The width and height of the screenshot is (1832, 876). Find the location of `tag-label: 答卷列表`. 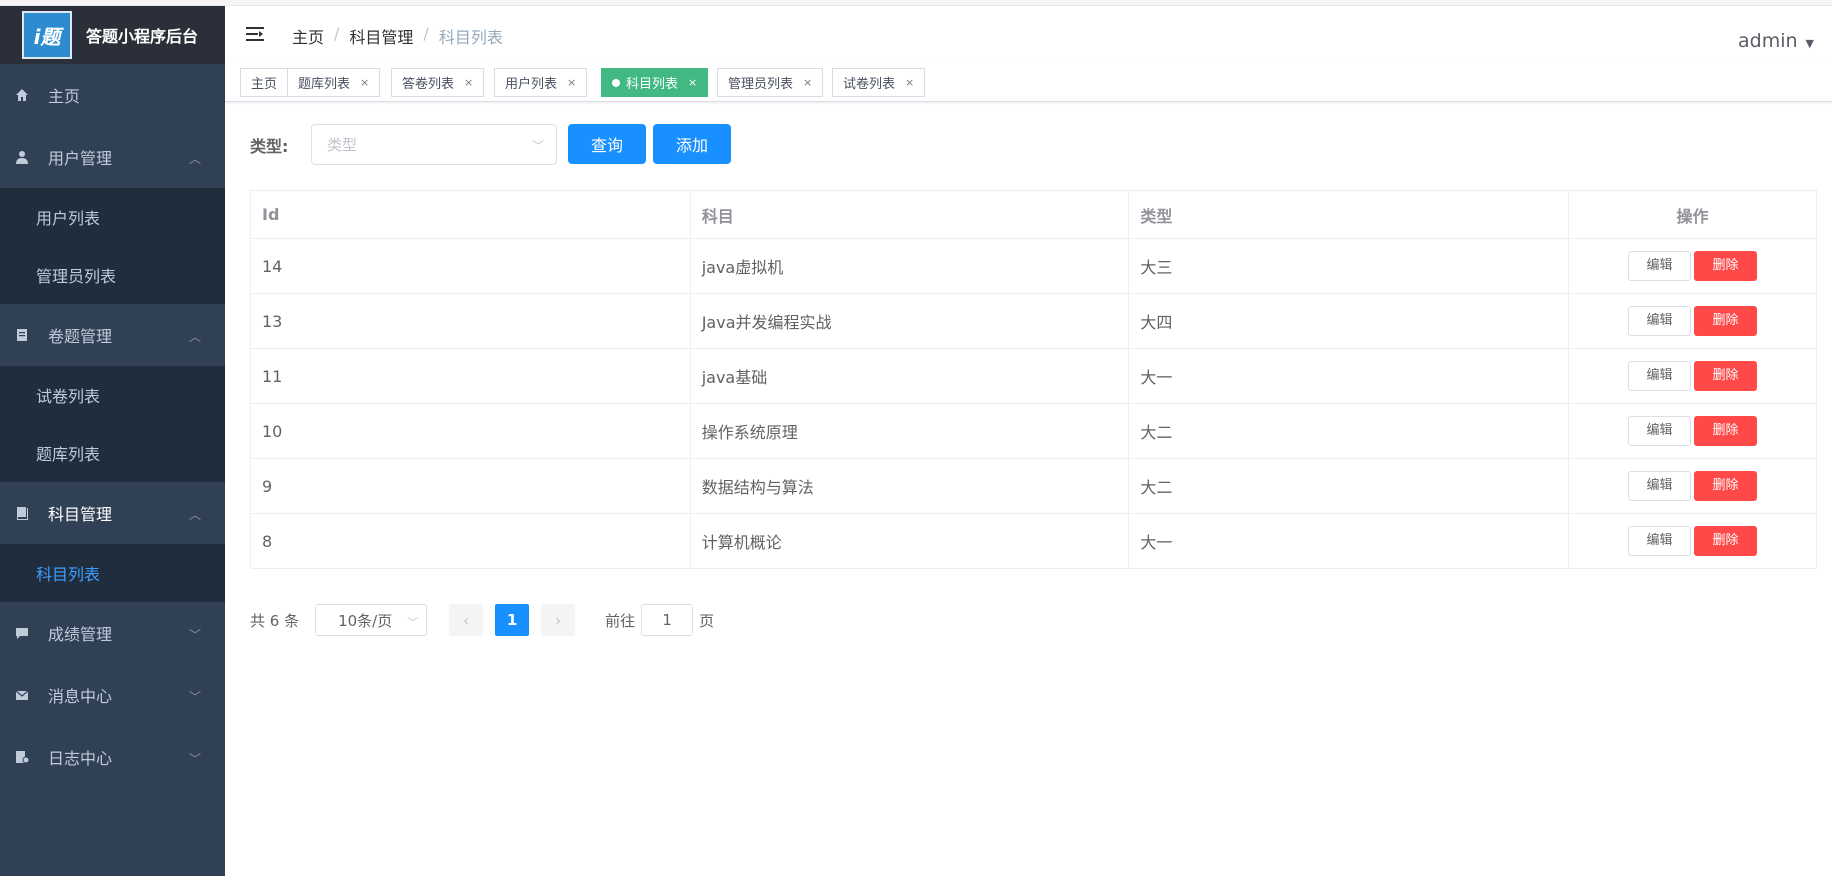

tag-label: 答卷列表 is located at coordinates (428, 84).